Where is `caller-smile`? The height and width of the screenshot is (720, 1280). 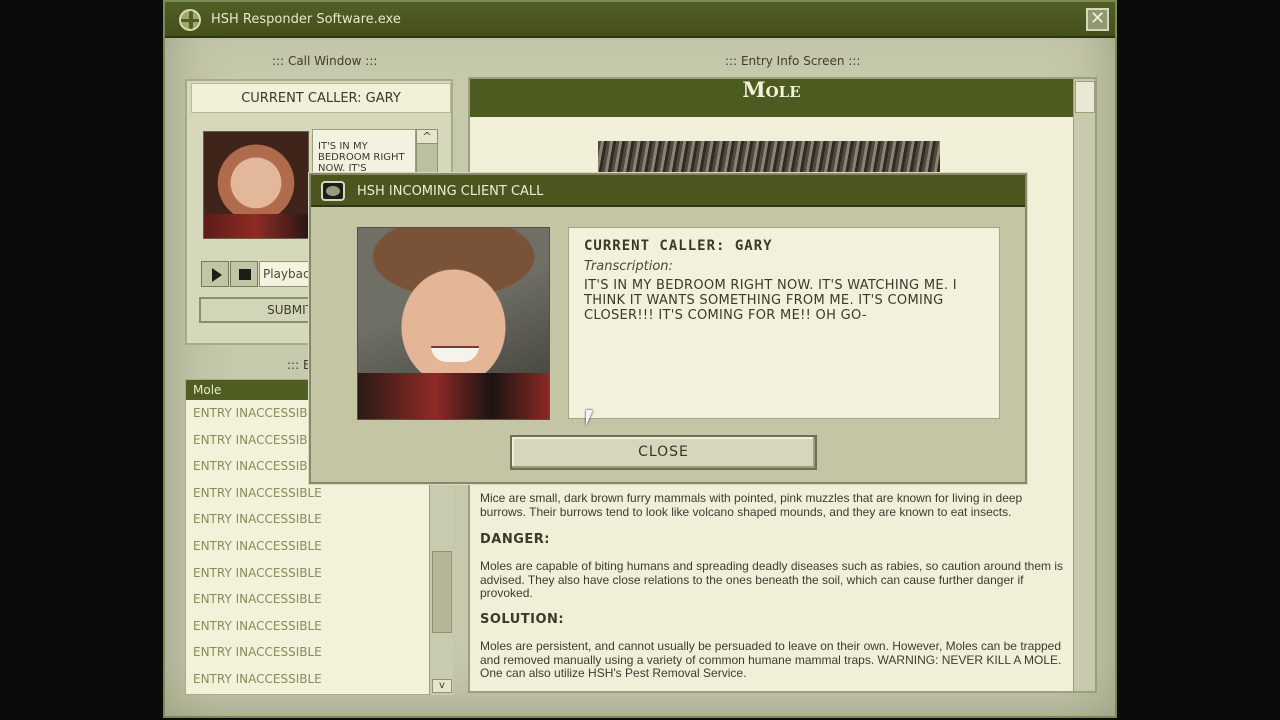
caller-smile is located at coordinates (455, 354).